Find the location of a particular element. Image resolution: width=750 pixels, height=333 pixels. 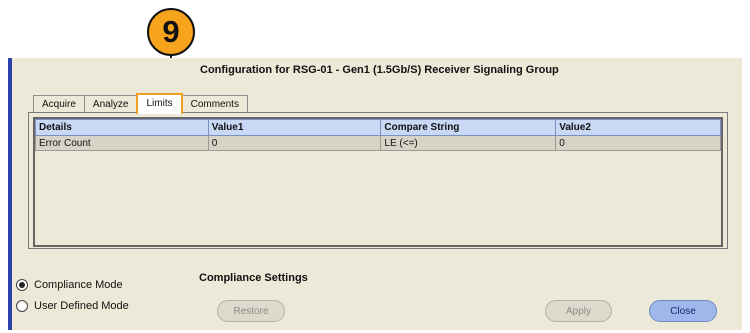

cell-details: Error Count is located at coordinates (122, 143).